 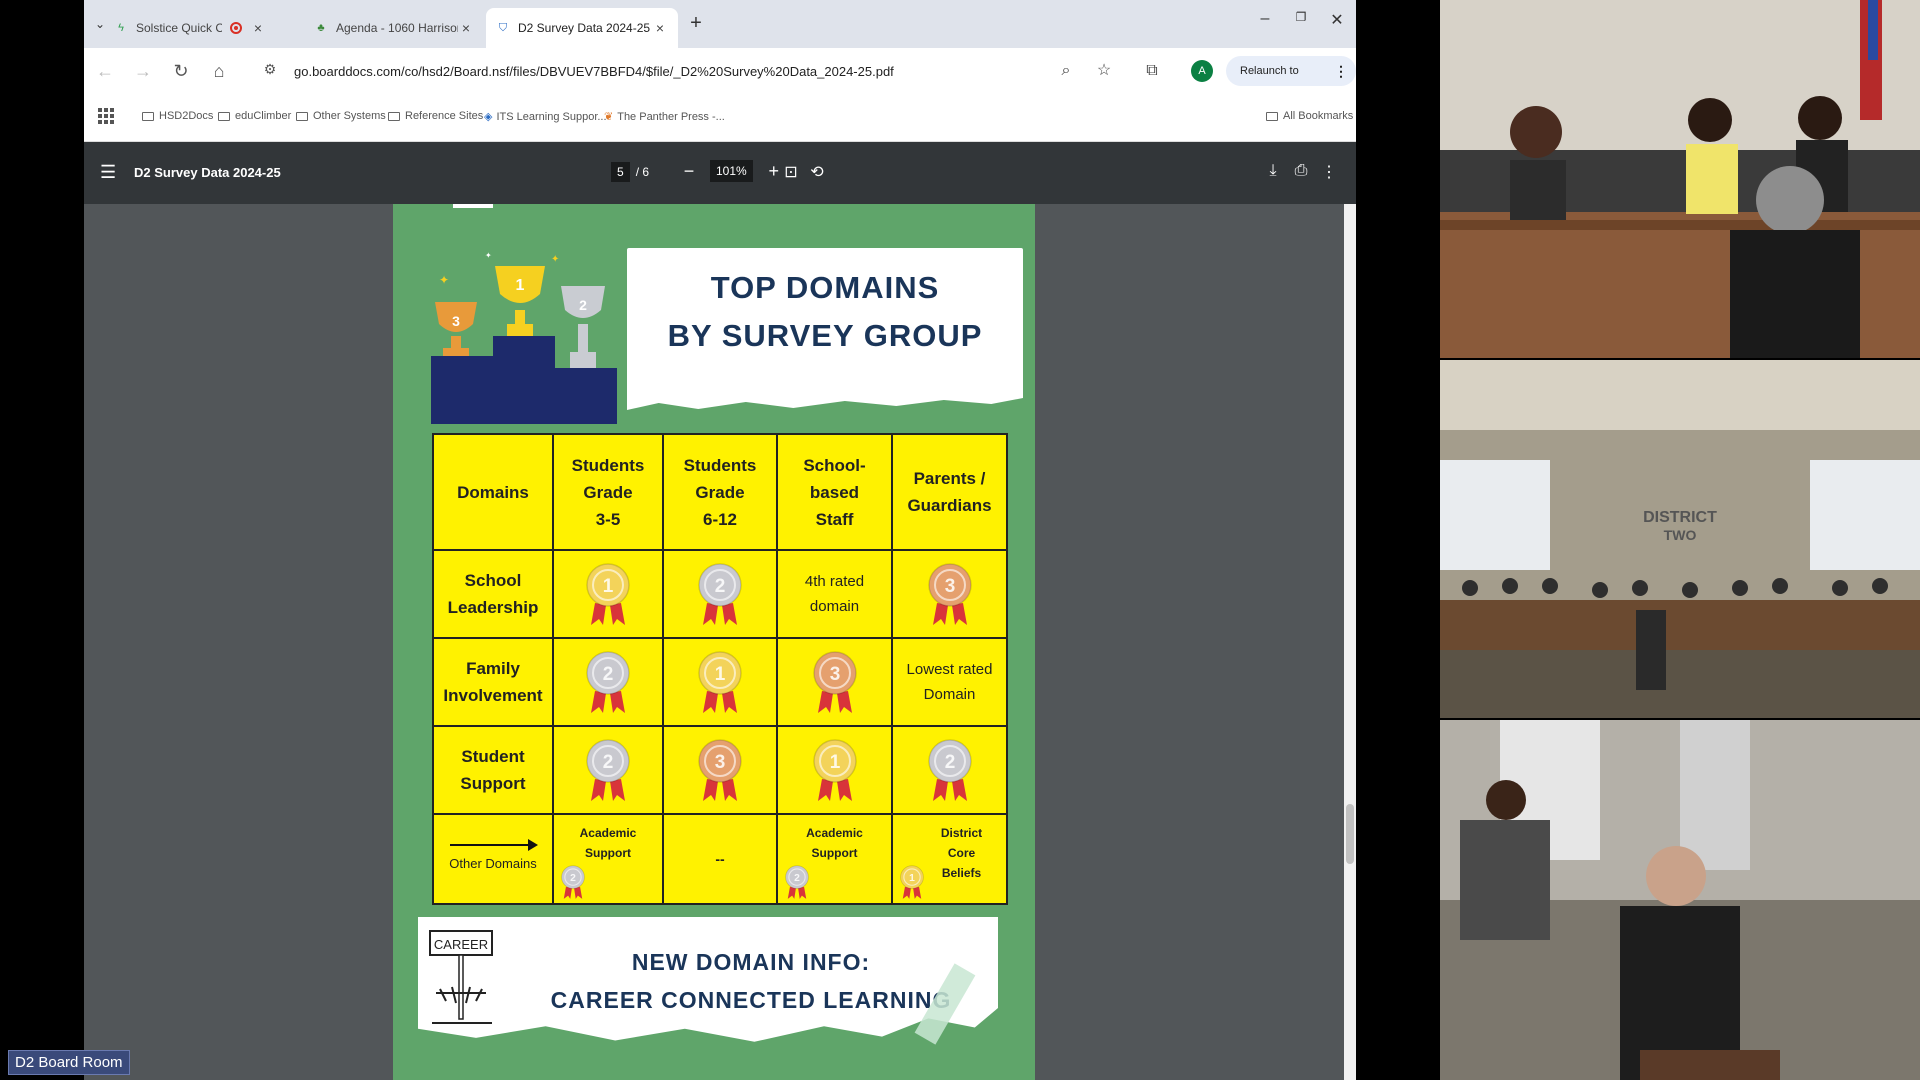 I want to click on site-info-icon: ⚙, so click(x=270, y=71).